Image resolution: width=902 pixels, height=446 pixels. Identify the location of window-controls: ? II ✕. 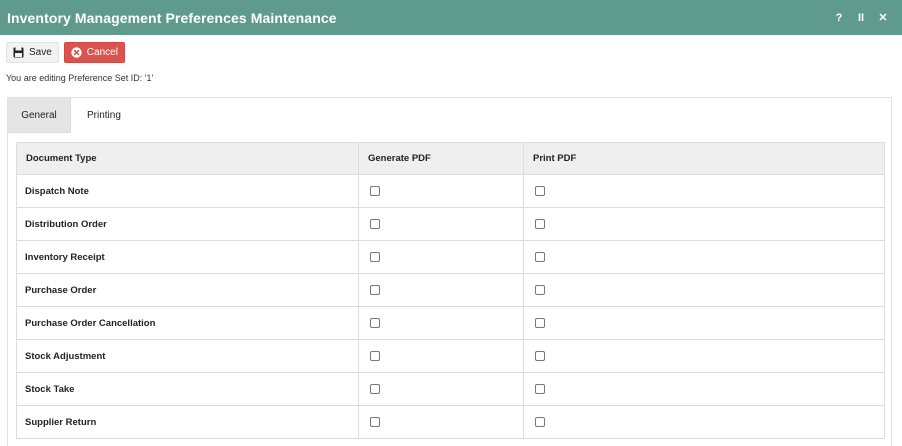
(861, 17).